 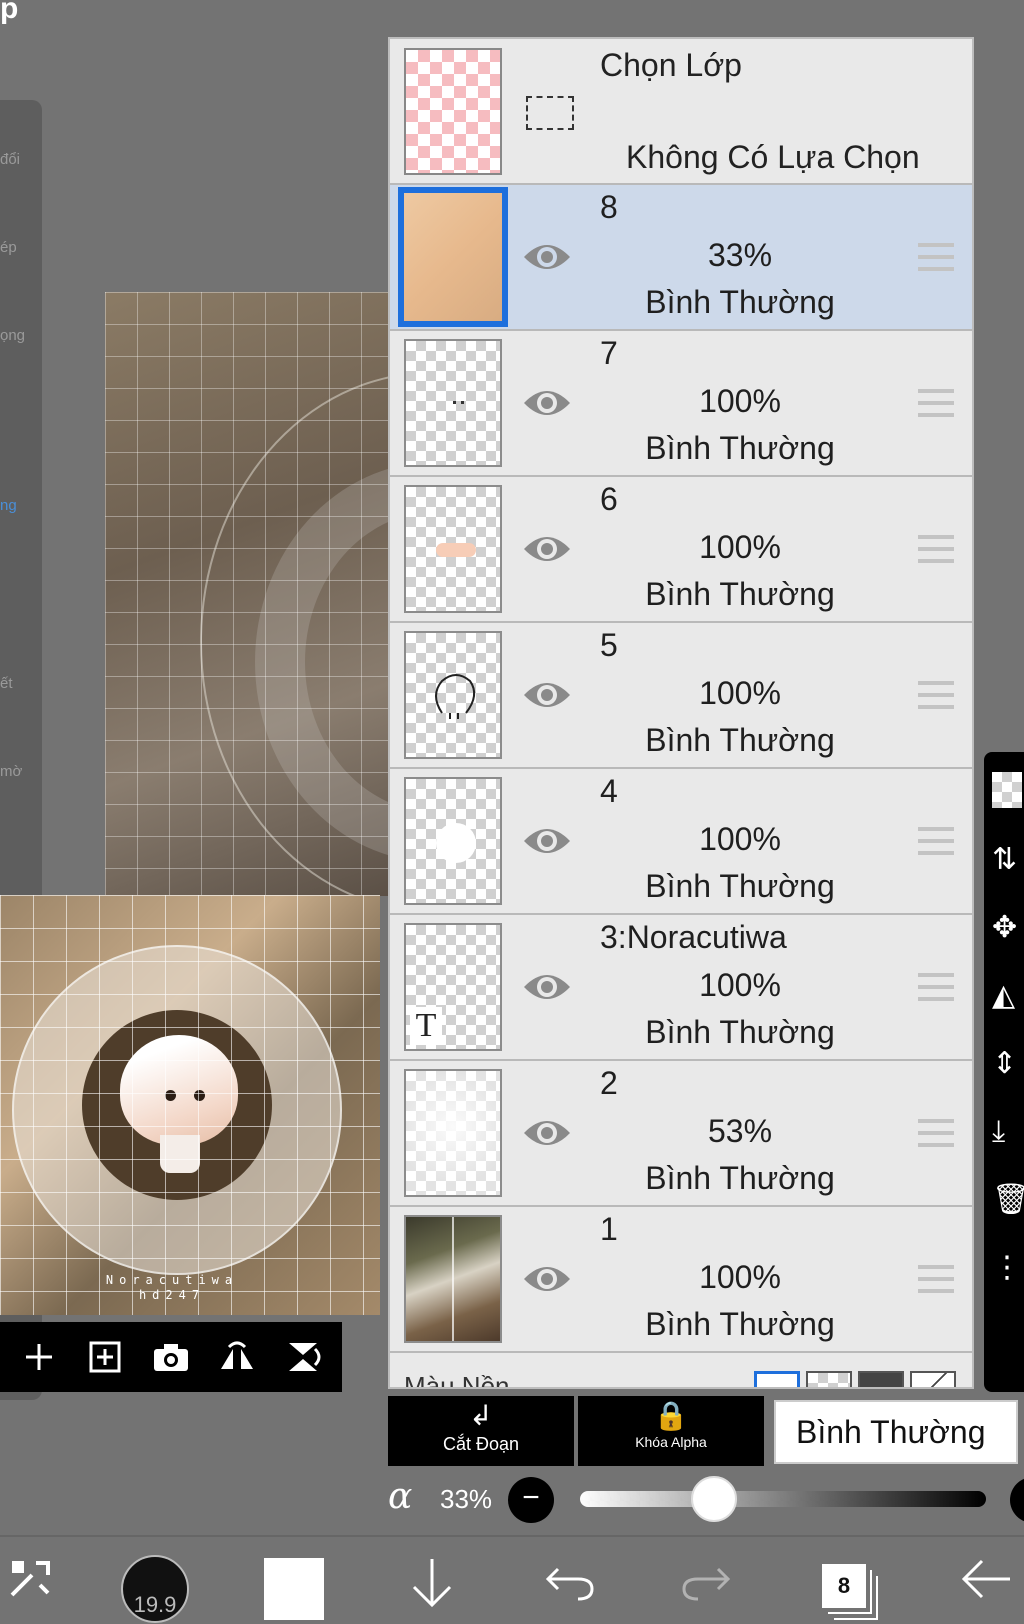 I want to click on tool-smudge: ết, so click(x=20, y=673).